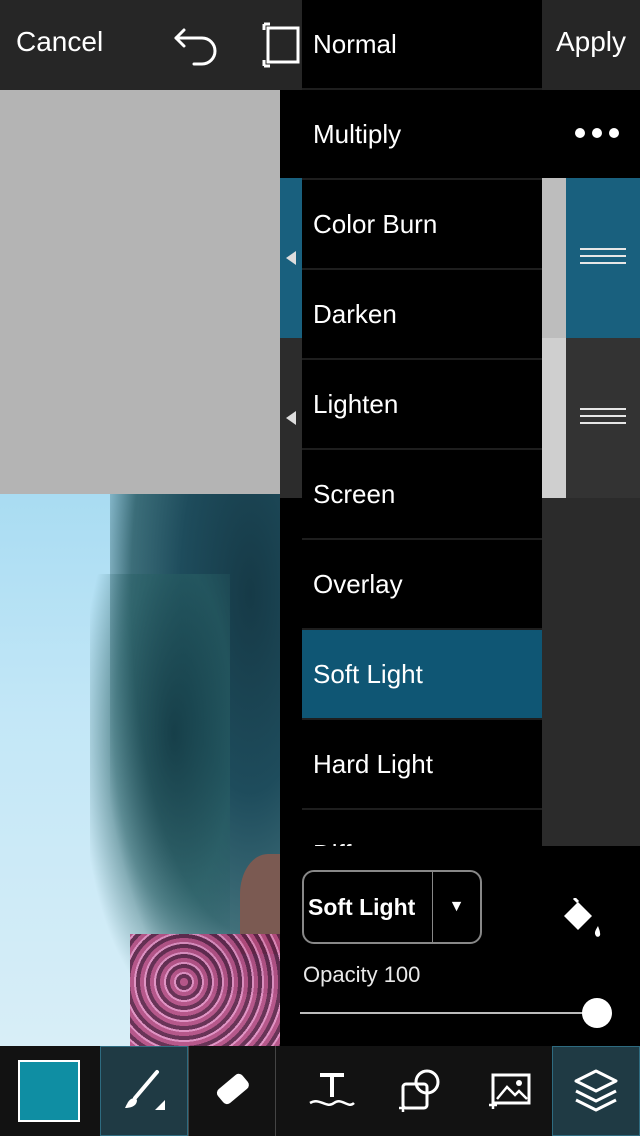 The height and width of the screenshot is (1136, 640). I want to click on blend-mode-select: Soft Light ▼, so click(392, 907).